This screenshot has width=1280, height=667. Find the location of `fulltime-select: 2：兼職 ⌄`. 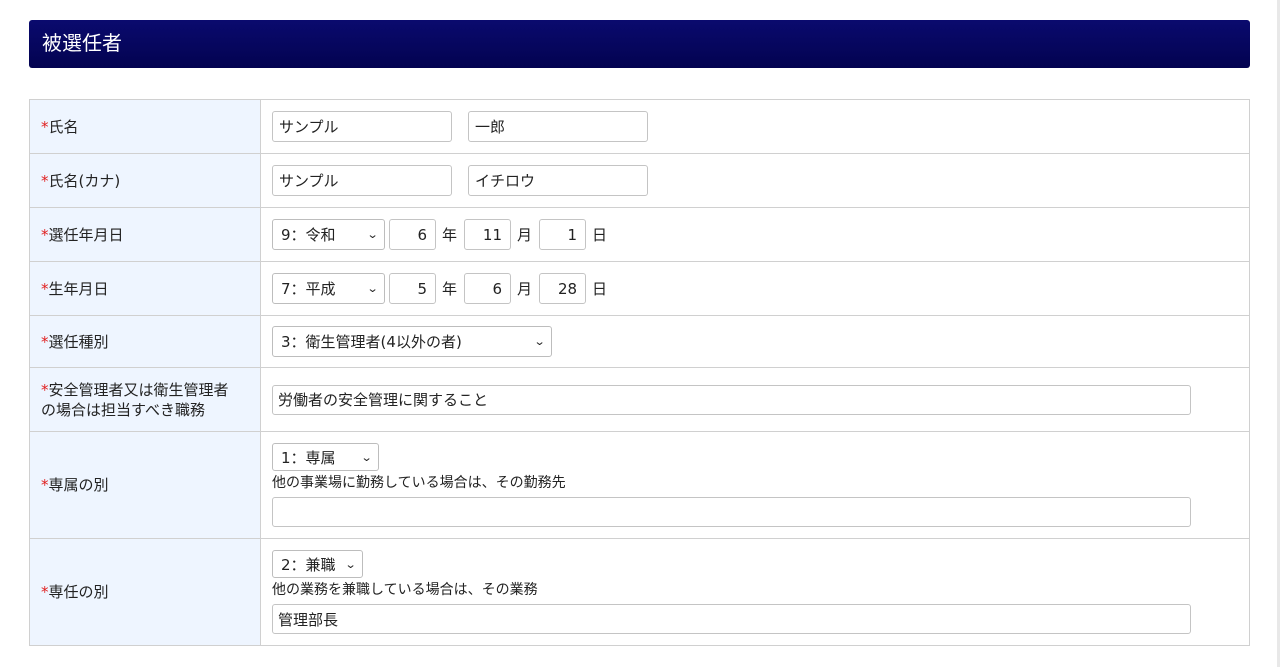

fulltime-select: 2：兼職 ⌄ is located at coordinates (317, 564).